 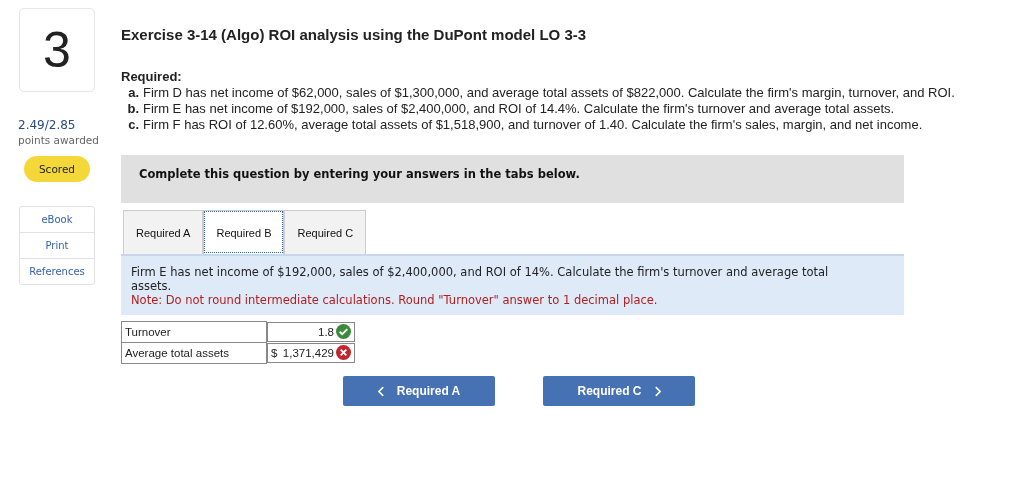 I want to click on panel-text: Firm E has net income of $192,000, sales of $2,400,000, and ROI of 14%. Calculate the firm's turnover and average total assets., so click(x=480, y=279).